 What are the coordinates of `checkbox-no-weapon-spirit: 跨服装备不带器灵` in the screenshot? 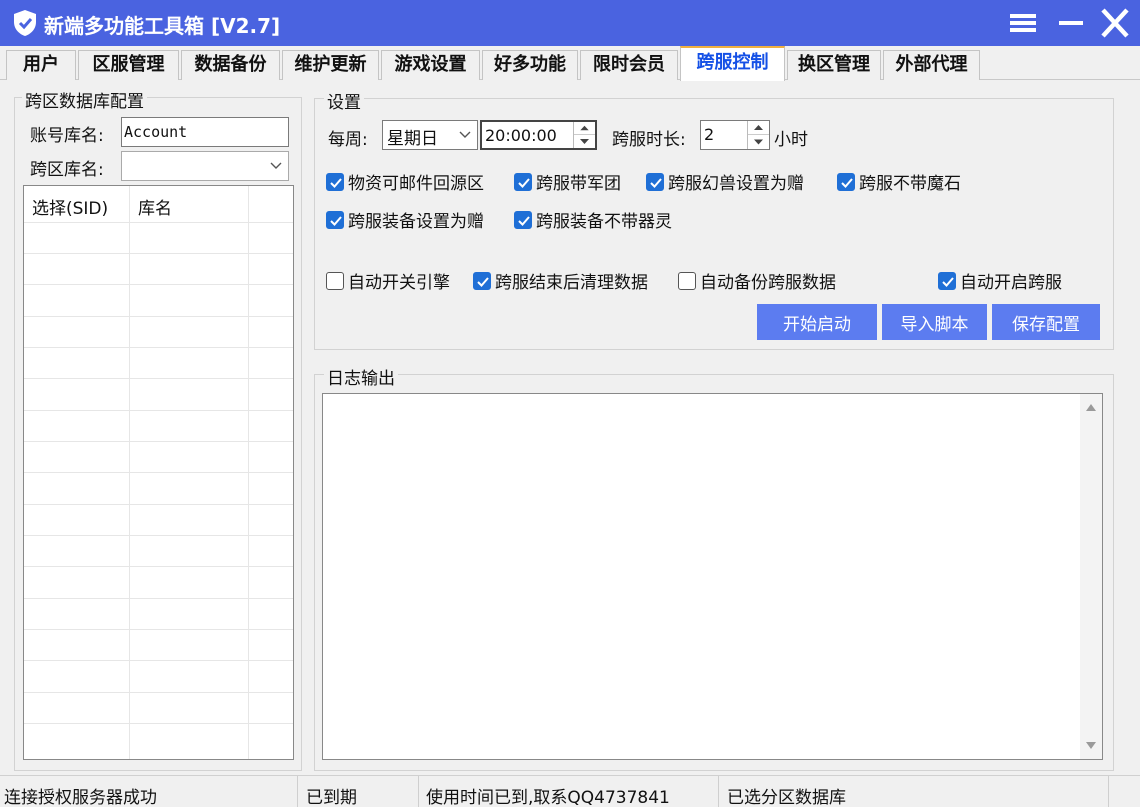 It's located at (593, 219).